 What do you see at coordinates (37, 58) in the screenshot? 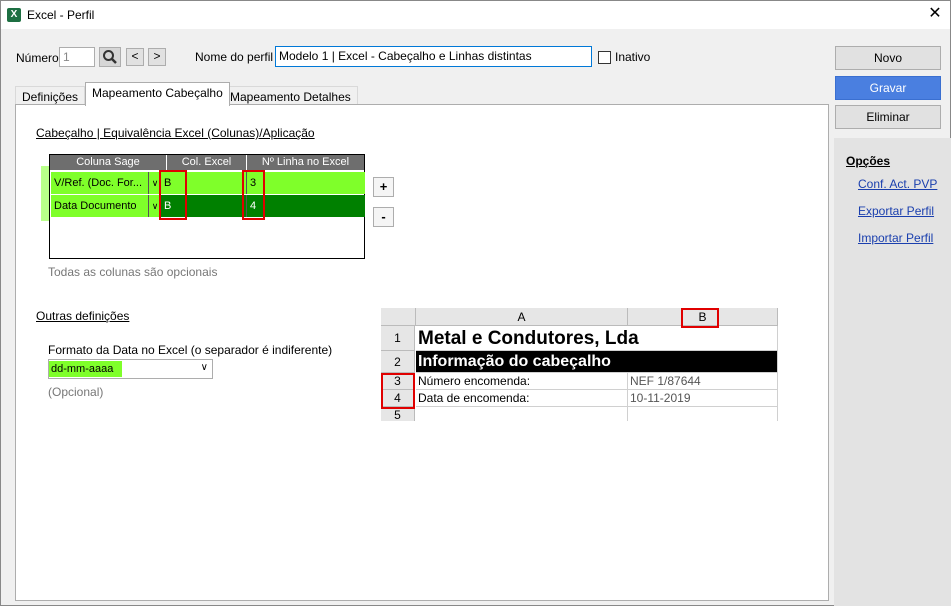
I see `numero-label: Número` at bounding box center [37, 58].